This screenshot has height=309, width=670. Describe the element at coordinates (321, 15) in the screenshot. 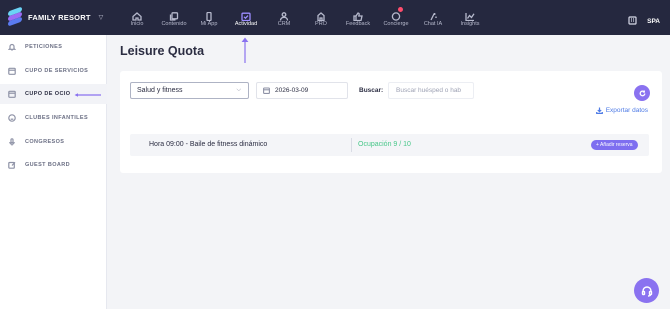

I see `briefcase-icon` at that location.